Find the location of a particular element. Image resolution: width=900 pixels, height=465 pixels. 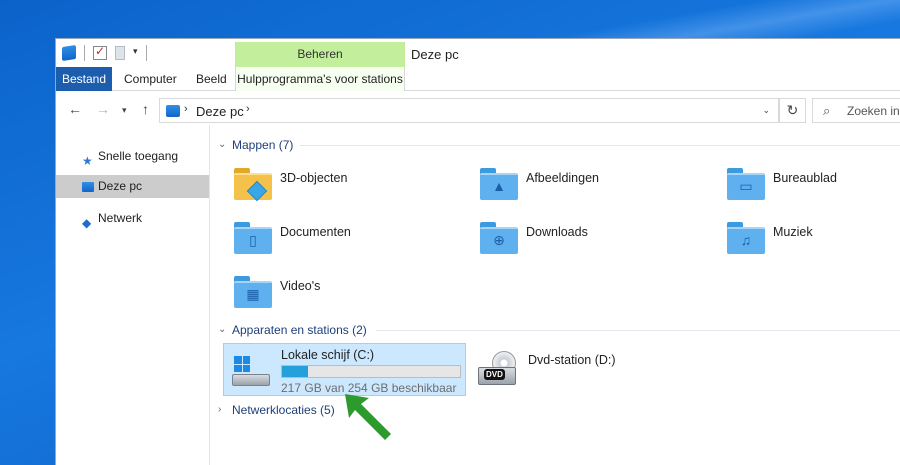

navigation-pane: ★ Snelle toegang Deze pc ◆ Netwerk is located at coordinates (132, 300).